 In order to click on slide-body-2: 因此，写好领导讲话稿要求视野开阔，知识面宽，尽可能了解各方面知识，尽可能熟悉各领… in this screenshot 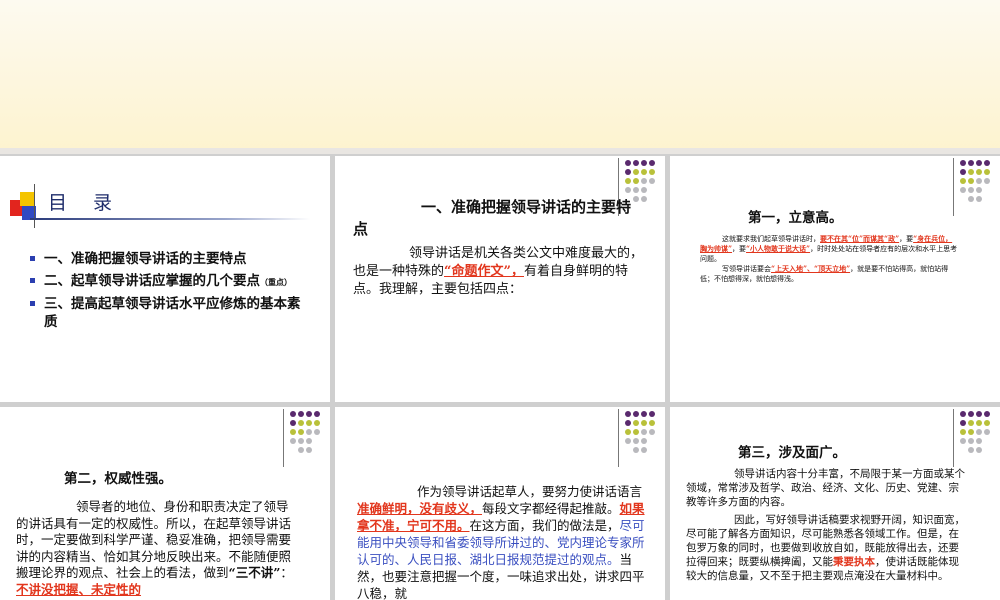, I will do `click(826, 548)`.